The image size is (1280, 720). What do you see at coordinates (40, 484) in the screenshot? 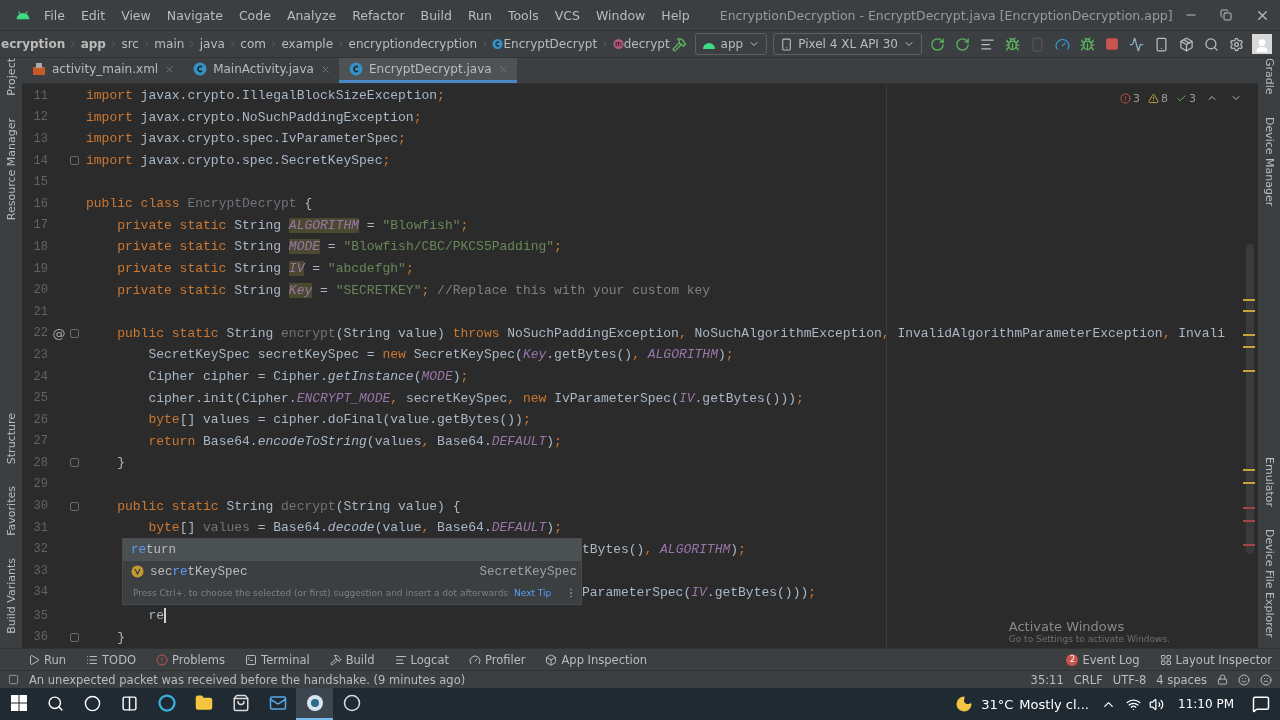
I see `line-number: 29` at bounding box center [40, 484].